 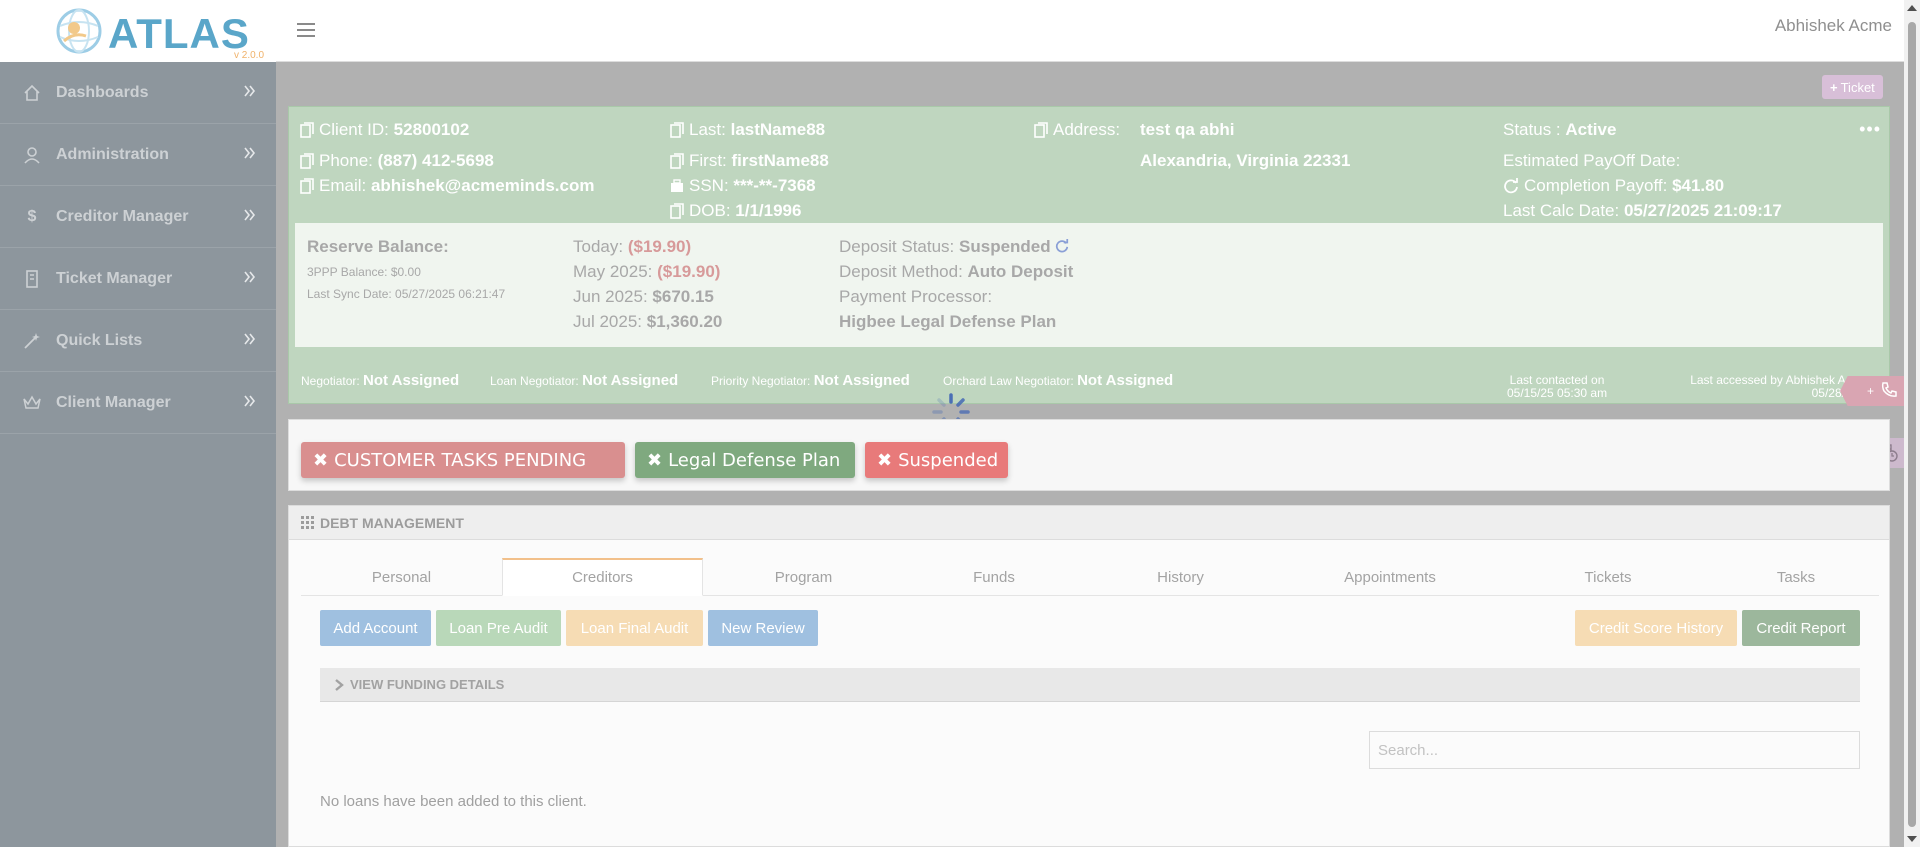 I want to click on deposit-method: Deposit Method: Auto Deposit, so click(x=956, y=271).